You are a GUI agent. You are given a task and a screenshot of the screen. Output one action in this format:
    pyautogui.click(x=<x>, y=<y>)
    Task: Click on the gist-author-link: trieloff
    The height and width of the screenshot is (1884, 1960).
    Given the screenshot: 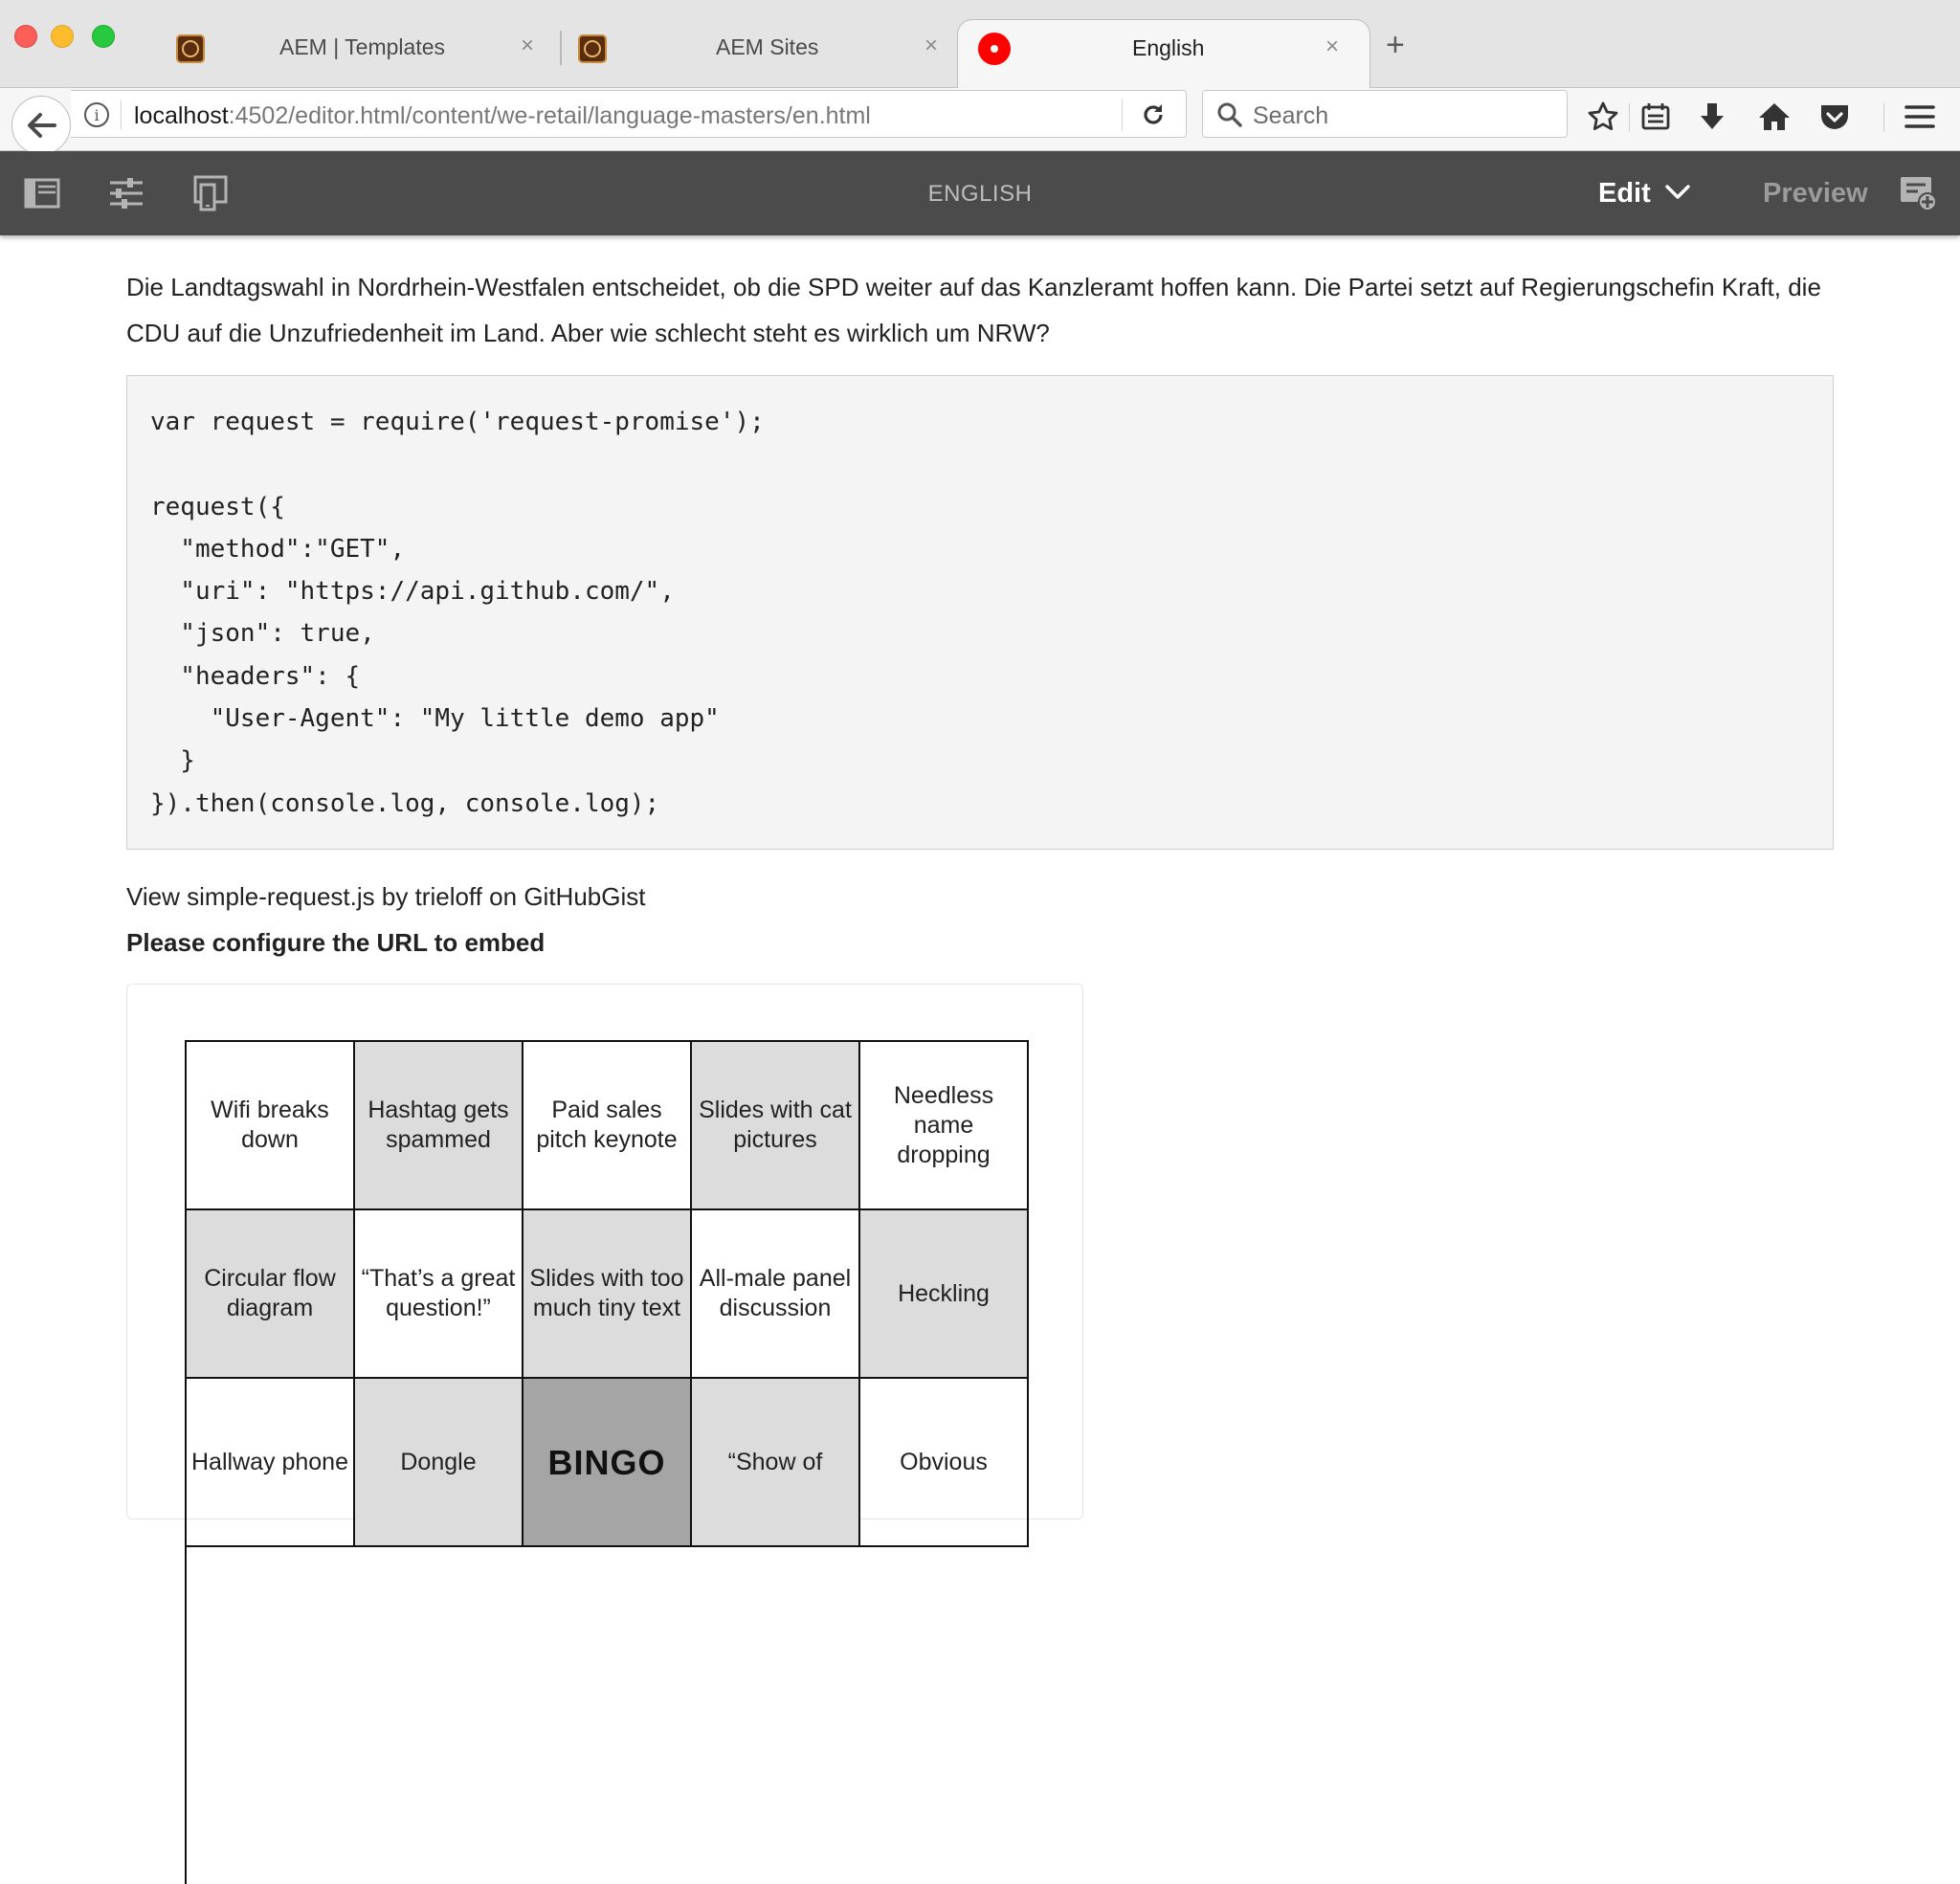 What is the action you would take?
    pyautogui.click(x=449, y=896)
    